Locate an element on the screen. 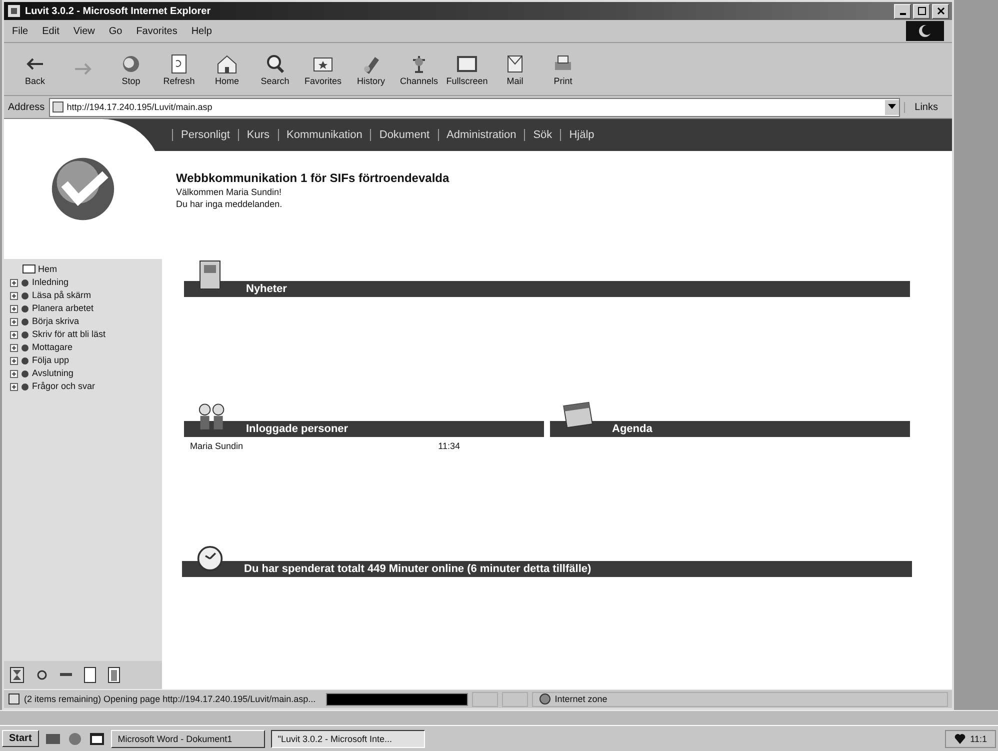 This screenshot has width=998, height=751. toolbar-button: Home is located at coordinates (227, 69).